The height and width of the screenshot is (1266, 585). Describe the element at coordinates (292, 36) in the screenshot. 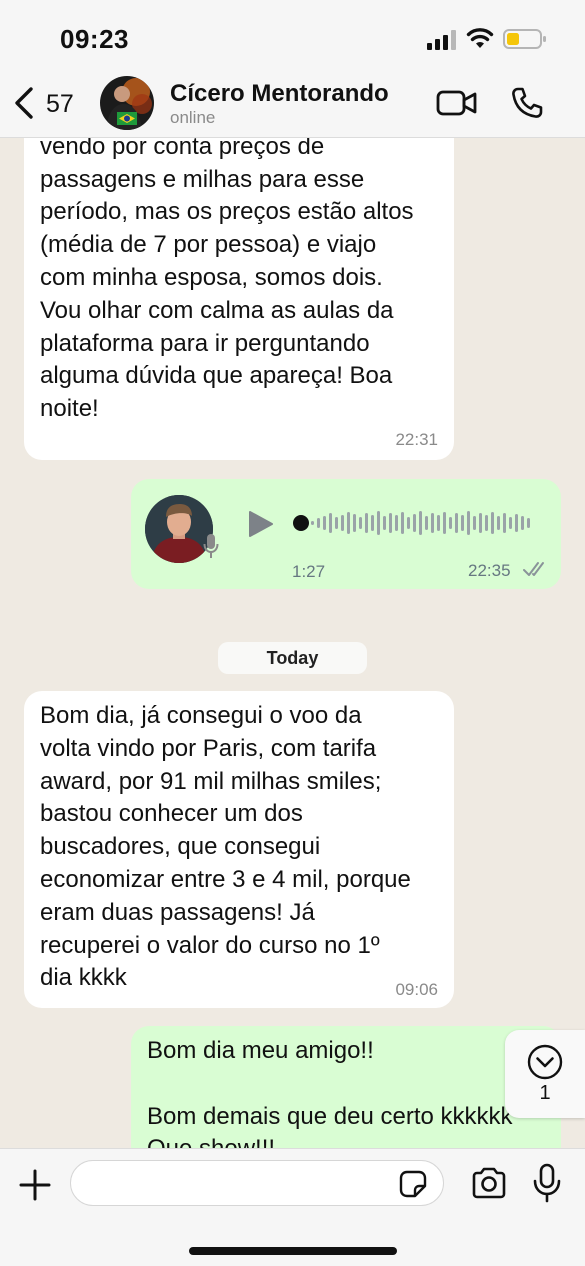

I see `status-bar: 09:23` at that location.